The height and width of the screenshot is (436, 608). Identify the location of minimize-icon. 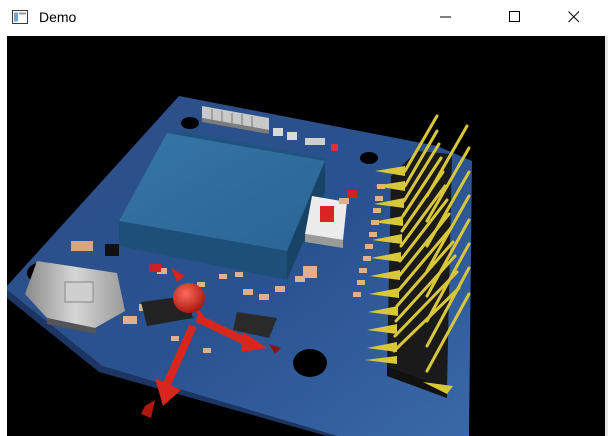
(445, 17).